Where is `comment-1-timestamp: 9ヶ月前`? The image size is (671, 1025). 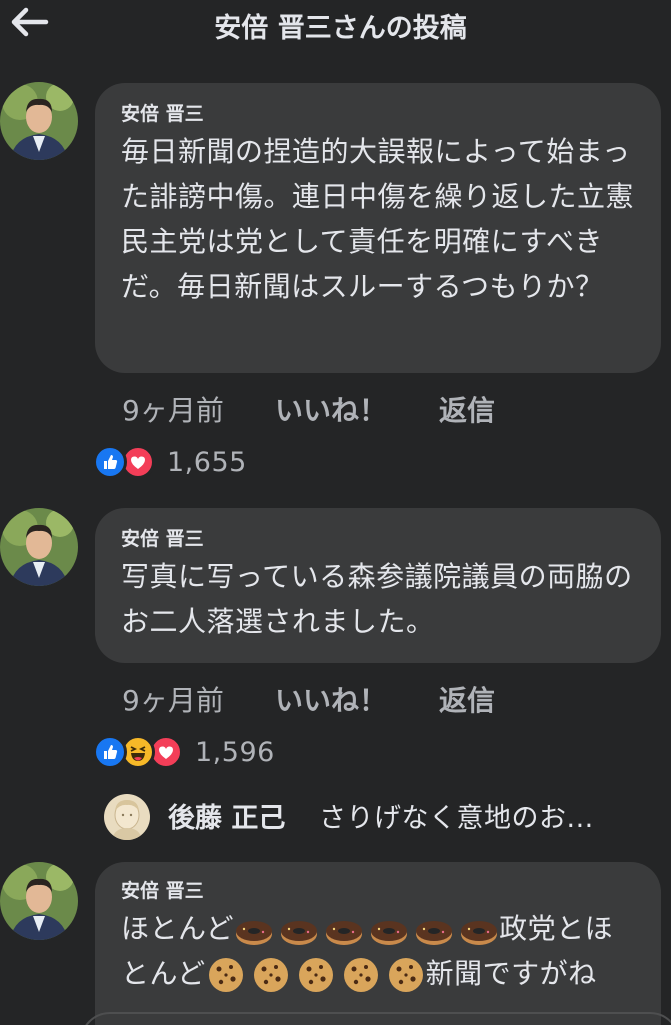
comment-1-timestamp: 9ヶ月前 is located at coordinates (173, 409).